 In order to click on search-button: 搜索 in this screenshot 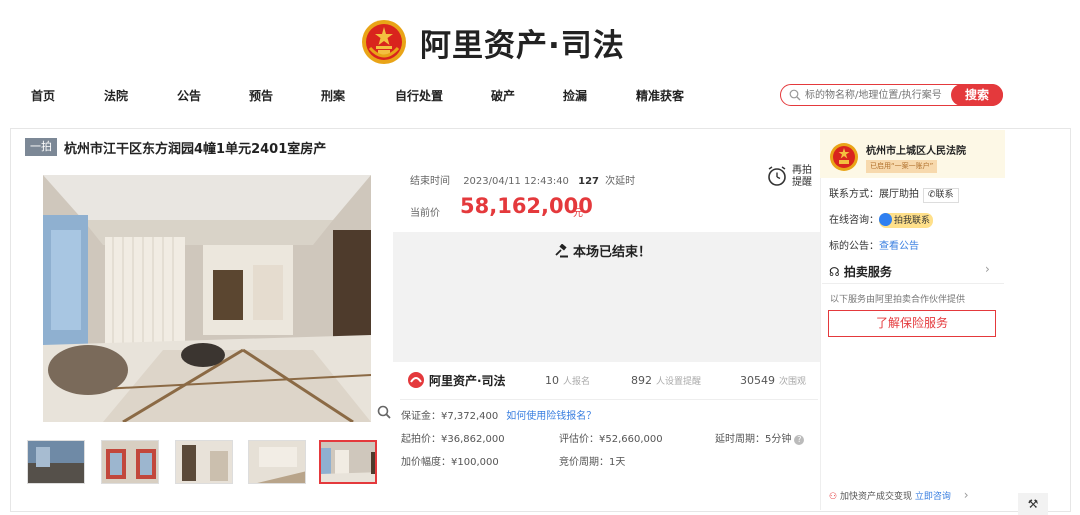, I will do `click(977, 95)`.